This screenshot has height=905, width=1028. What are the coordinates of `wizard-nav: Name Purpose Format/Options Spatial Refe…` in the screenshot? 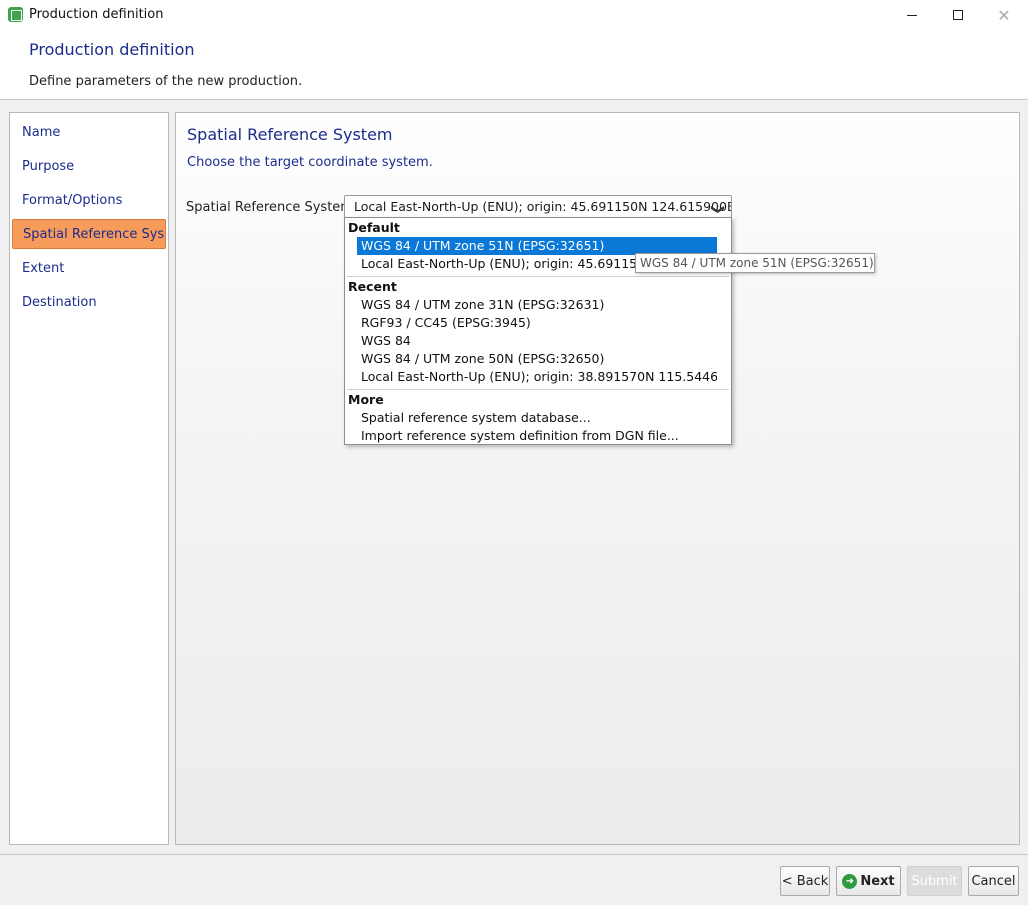 It's located at (89, 478).